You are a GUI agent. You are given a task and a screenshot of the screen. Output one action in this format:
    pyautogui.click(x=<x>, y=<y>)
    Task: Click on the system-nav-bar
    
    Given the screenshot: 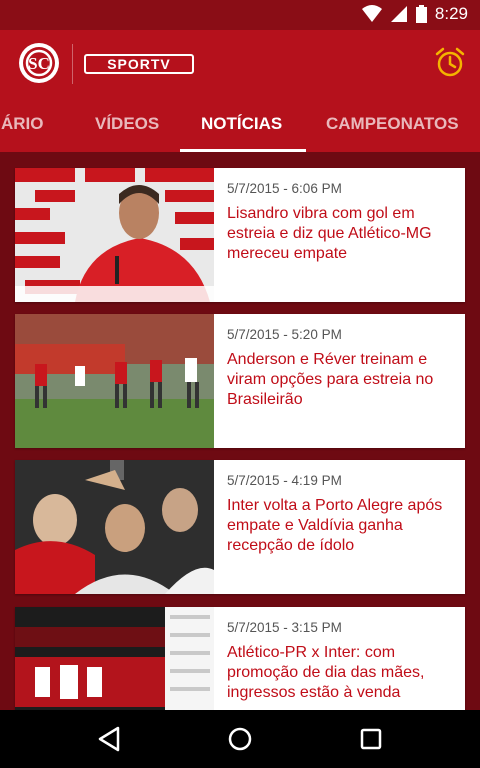 What is the action you would take?
    pyautogui.click(x=240, y=739)
    